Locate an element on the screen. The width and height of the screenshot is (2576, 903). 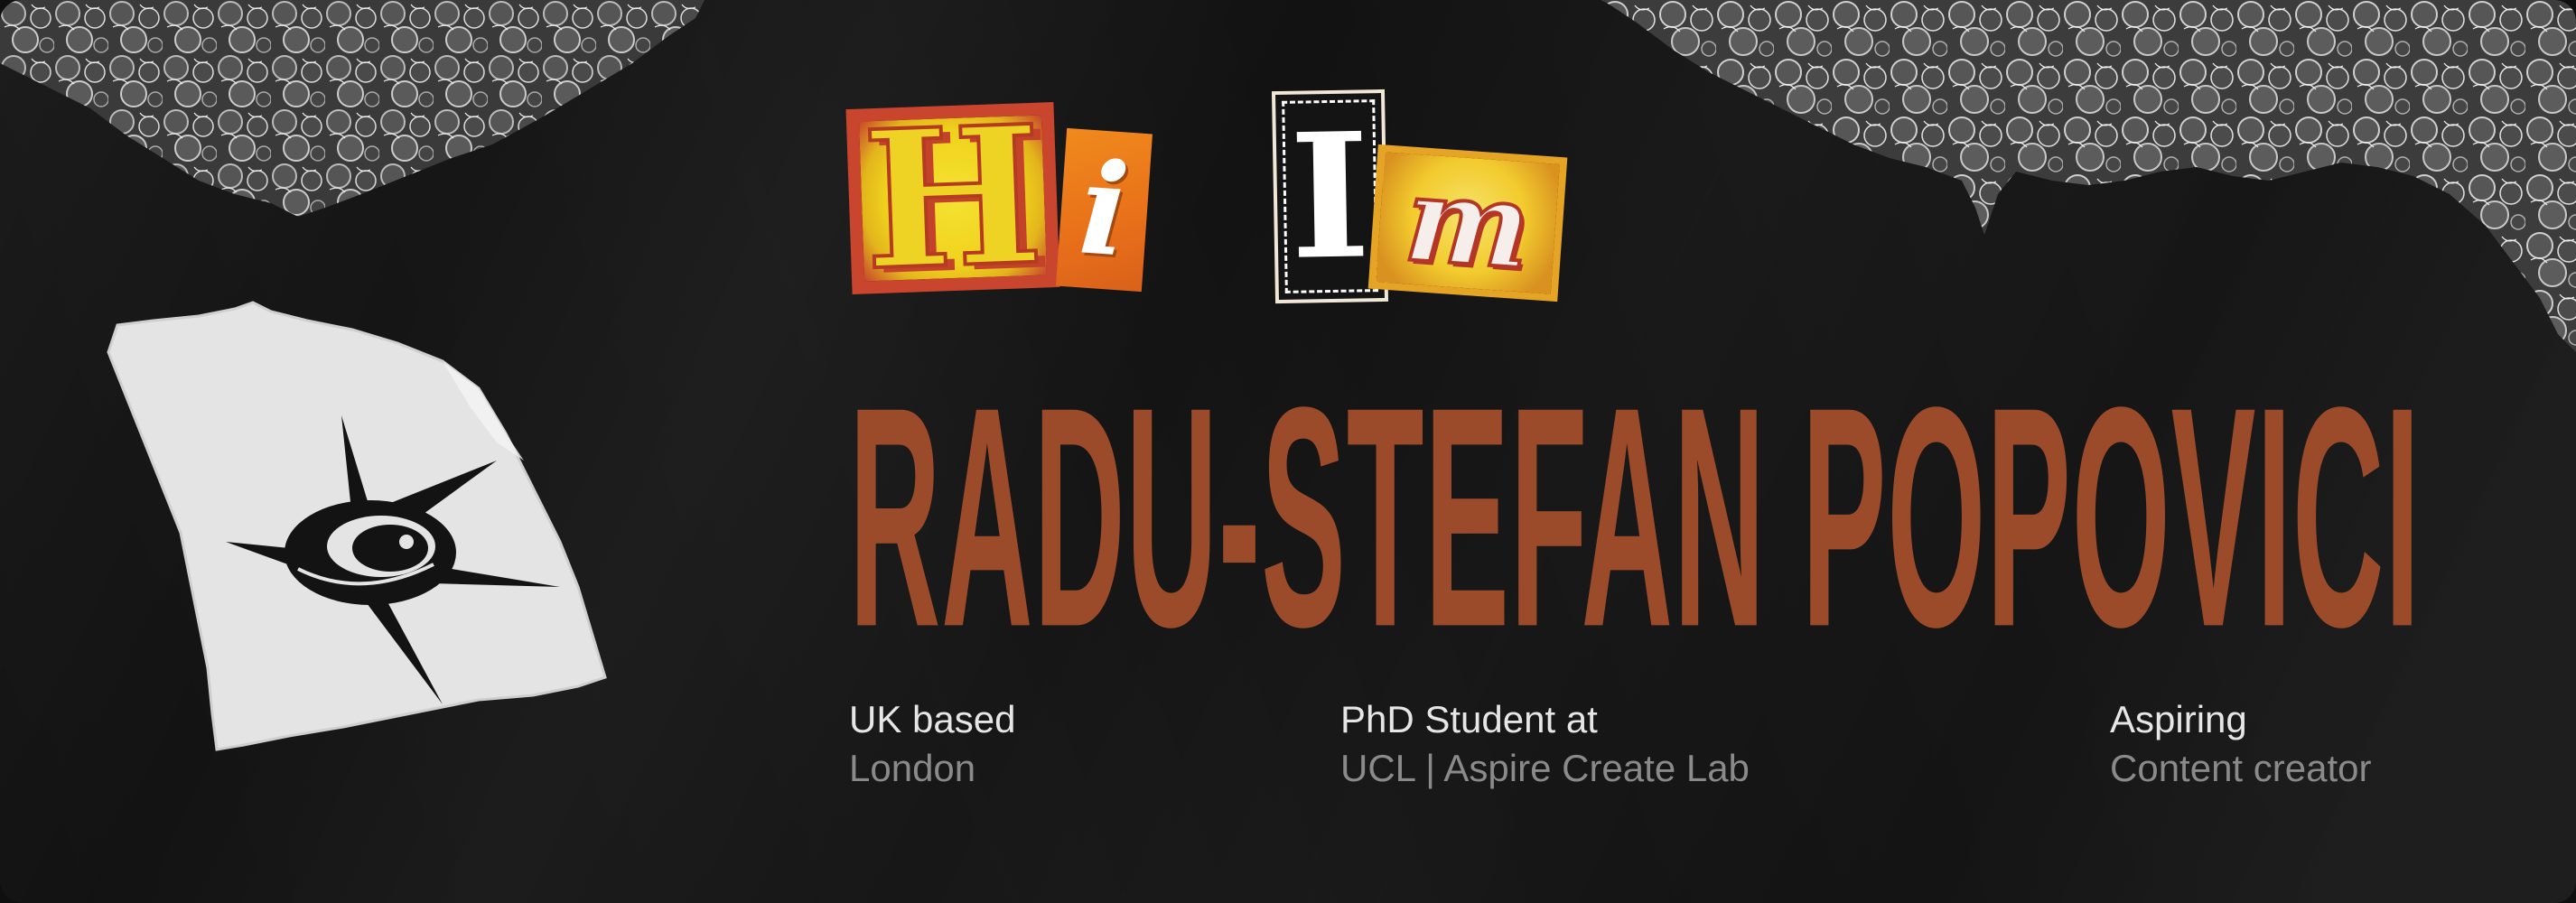
info-occupation-value: UCL | Aspire Create Lab is located at coordinates (1545, 768).